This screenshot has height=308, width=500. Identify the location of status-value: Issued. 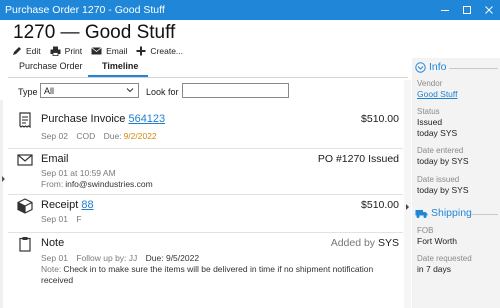
(430, 122).